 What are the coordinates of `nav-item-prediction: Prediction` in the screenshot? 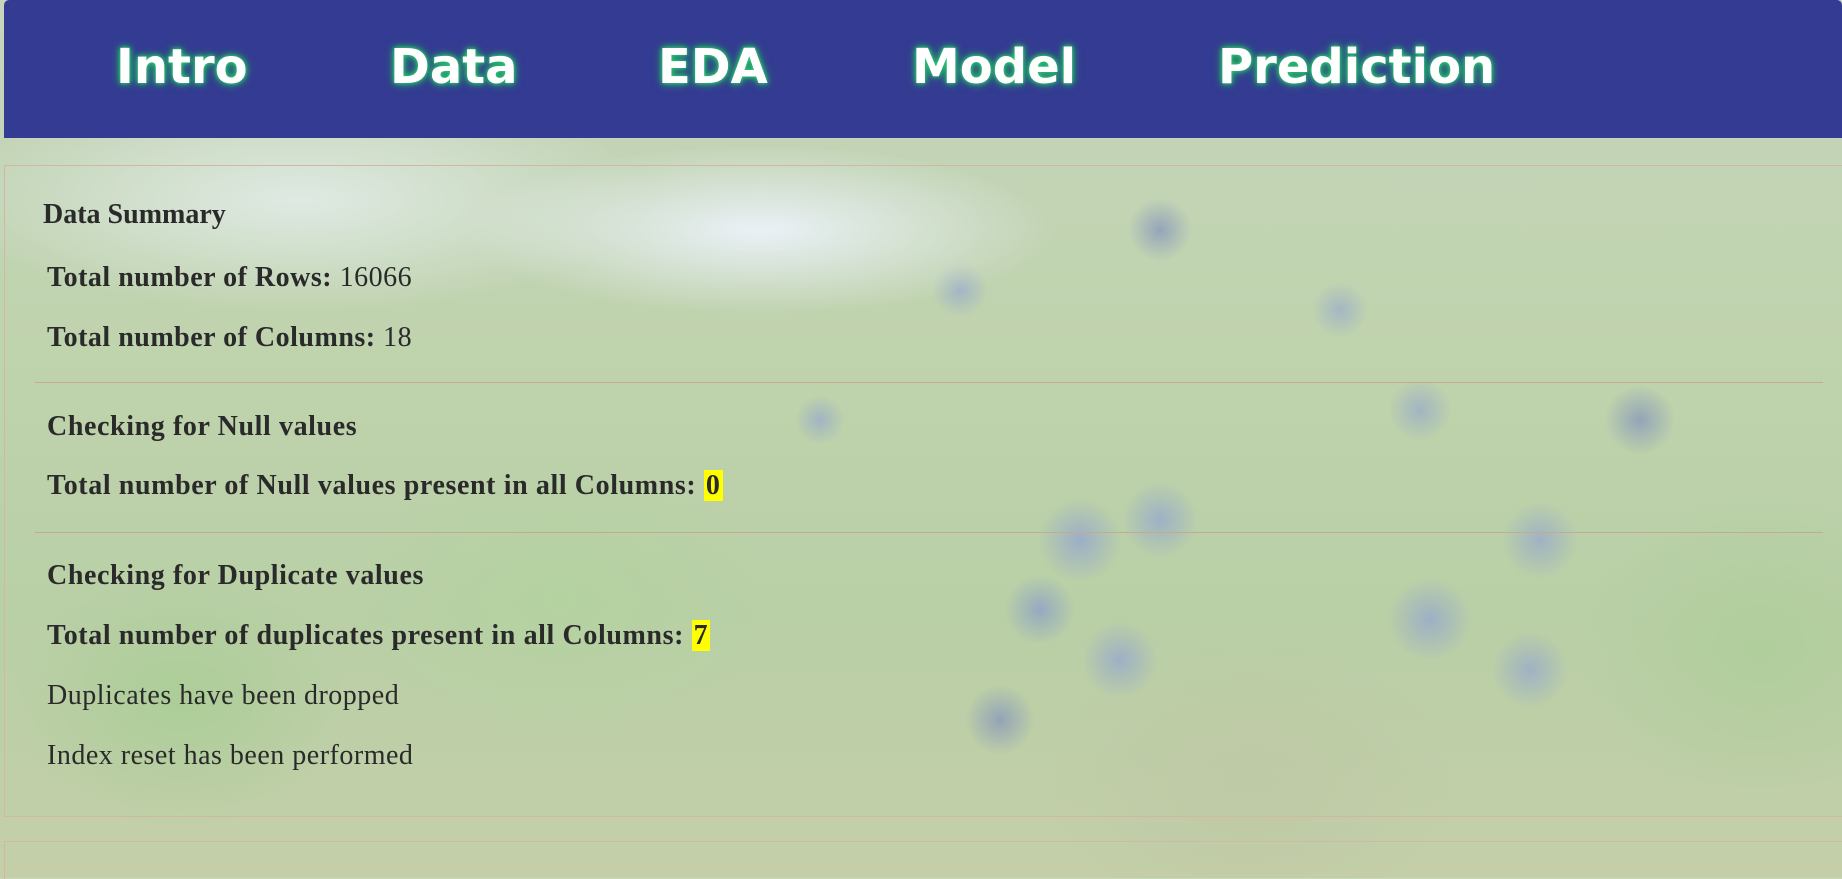 It's located at (1356, 67).